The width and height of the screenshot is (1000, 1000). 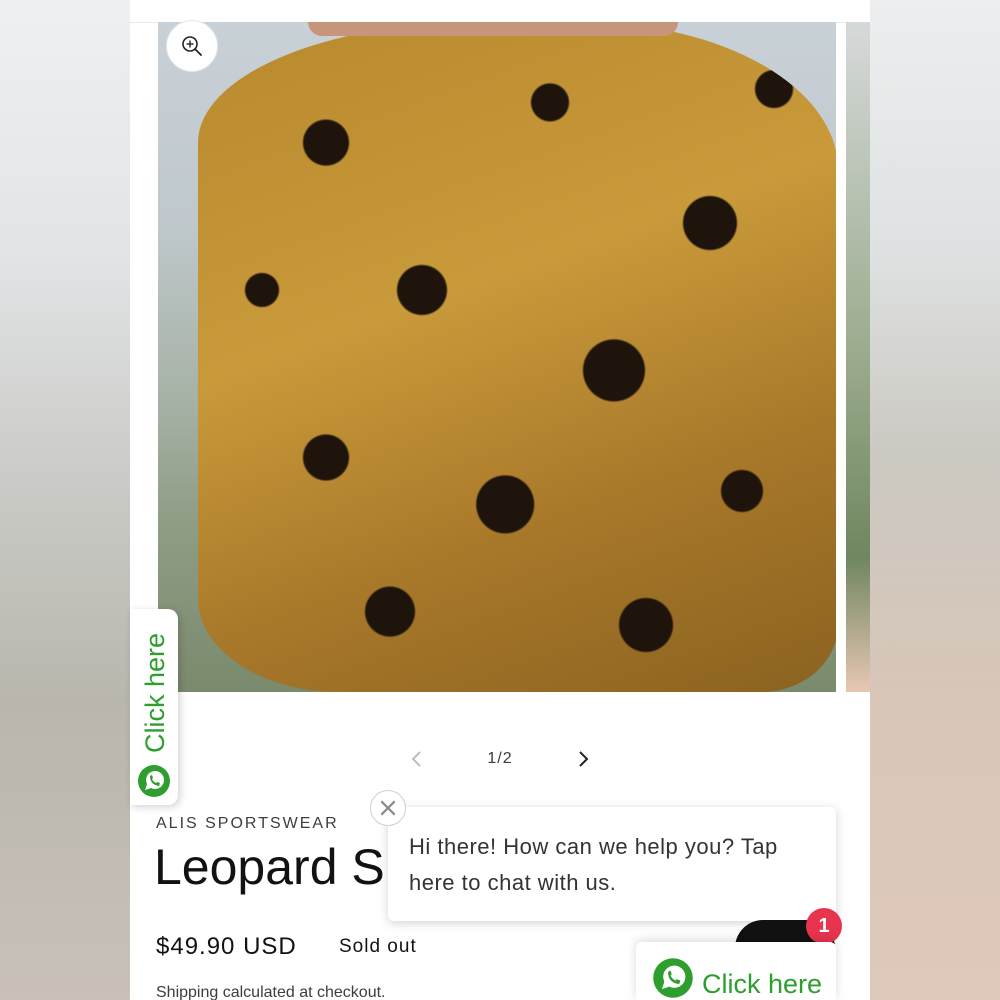 What do you see at coordinates (762, 983) in the screenshot?
I see `whatsapp-chat-button-label: Click here` at bounding box center [762, 983].